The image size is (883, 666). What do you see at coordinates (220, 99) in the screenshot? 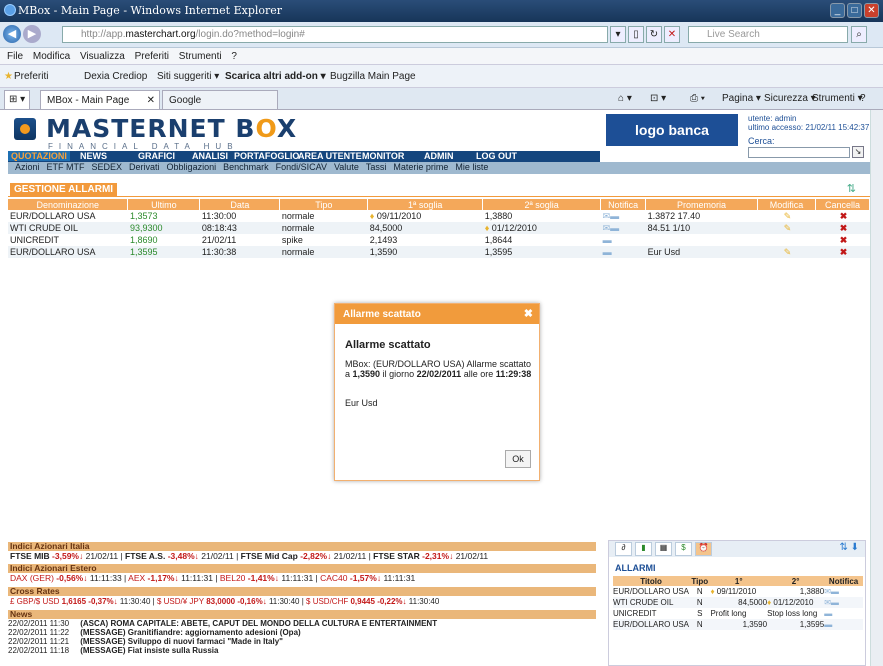
I see `tab-google: Google` at bounding box center [220, 99].